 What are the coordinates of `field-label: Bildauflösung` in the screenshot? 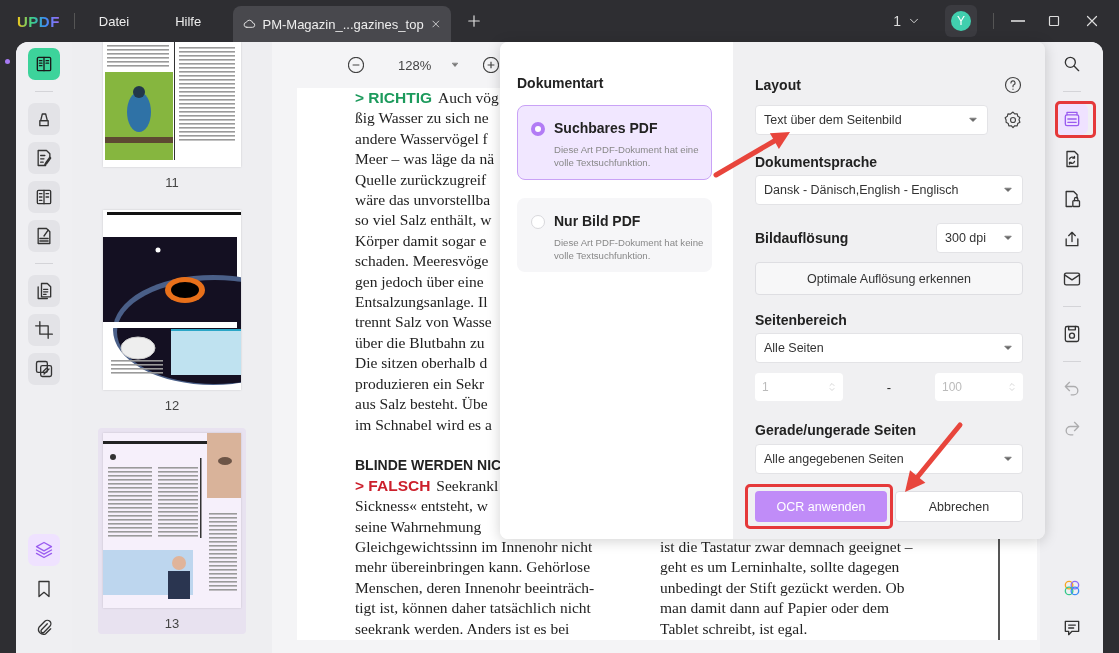 It's located at (802, 238).